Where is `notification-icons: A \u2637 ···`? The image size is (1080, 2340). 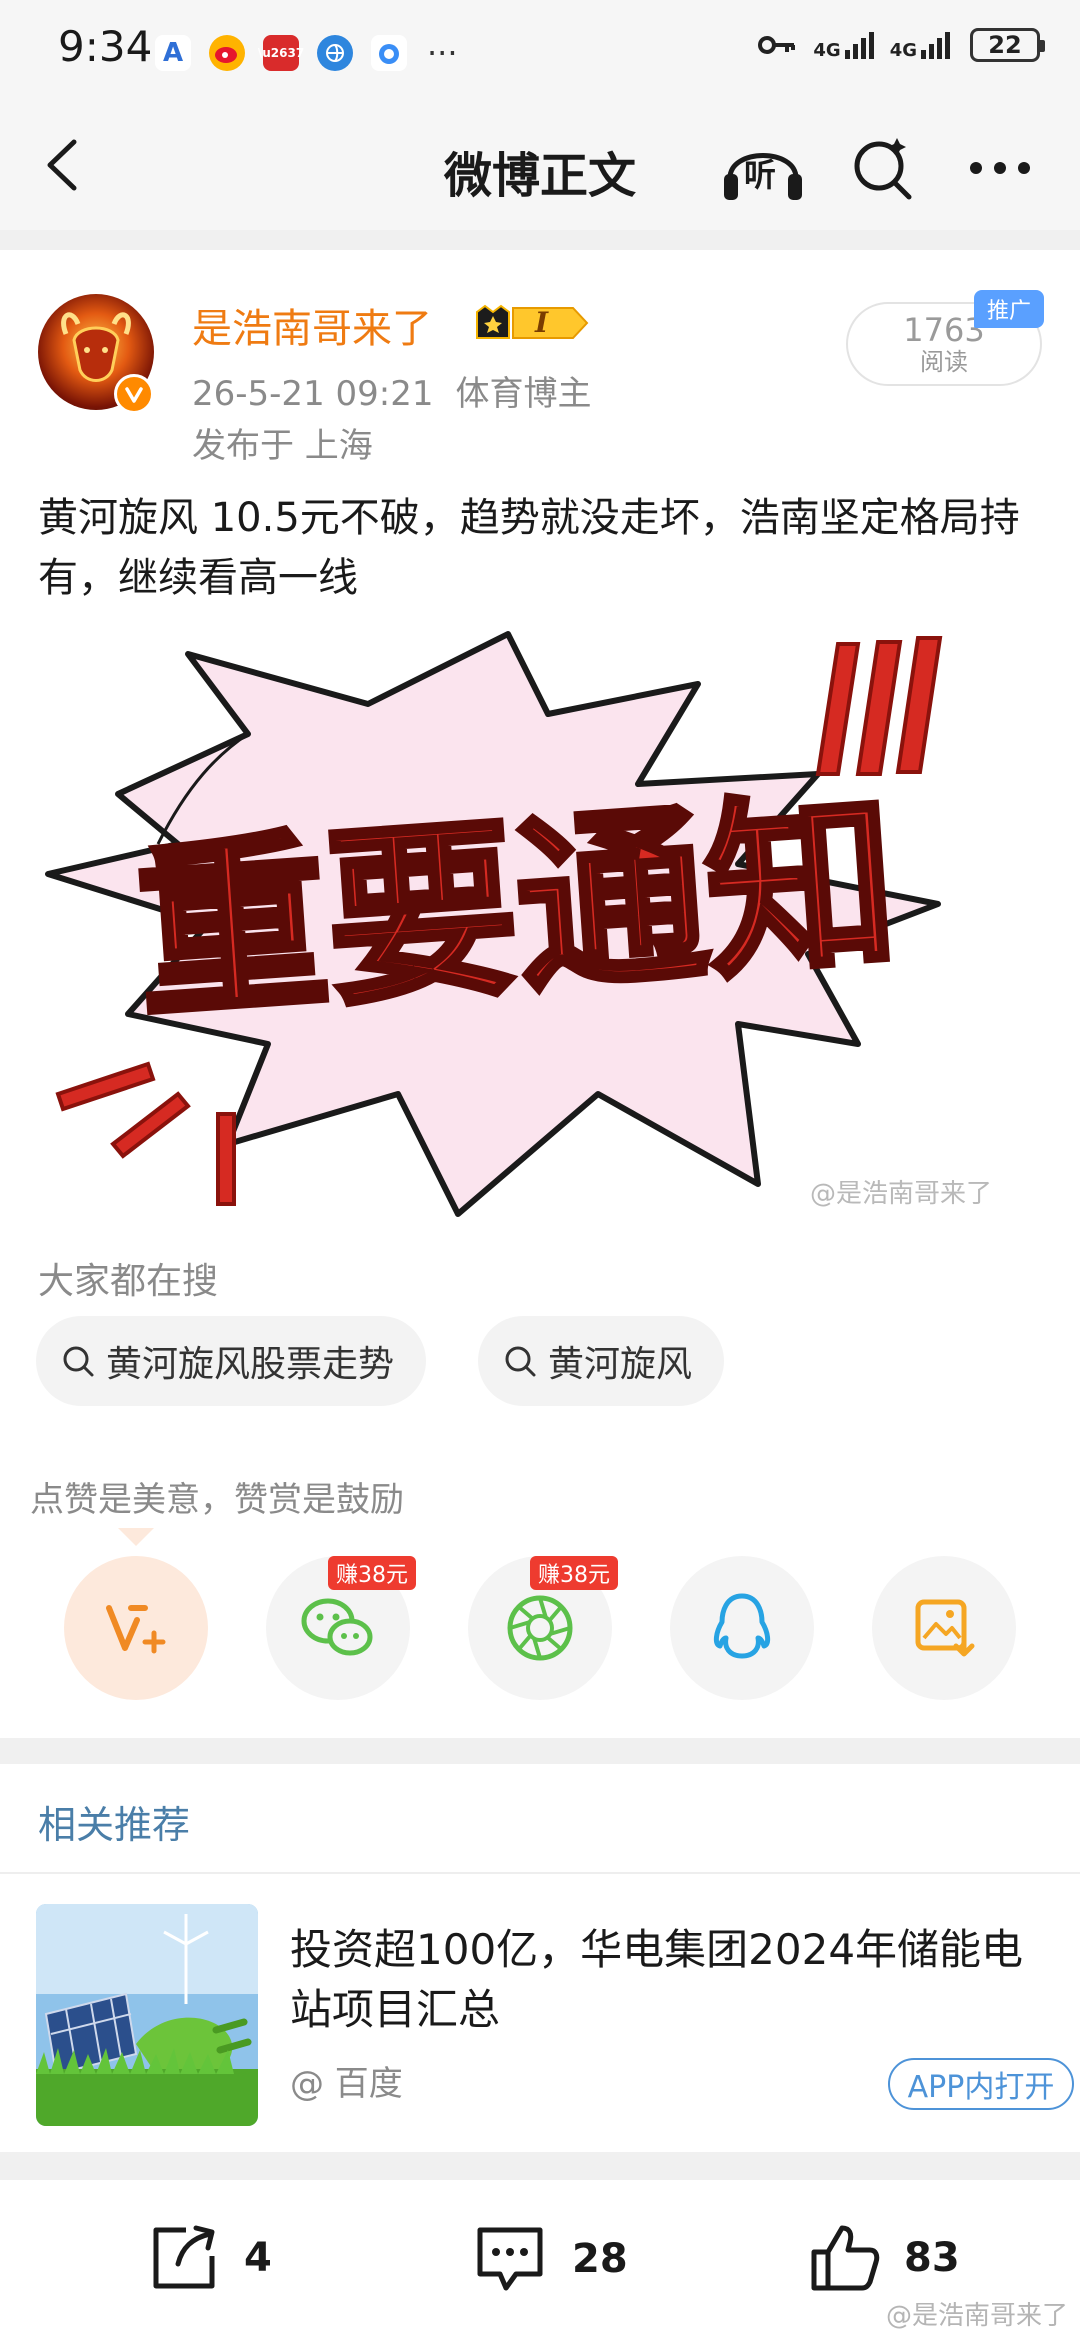
notification-icons: A \u2637 ··· is located at coordinates (306, 53).